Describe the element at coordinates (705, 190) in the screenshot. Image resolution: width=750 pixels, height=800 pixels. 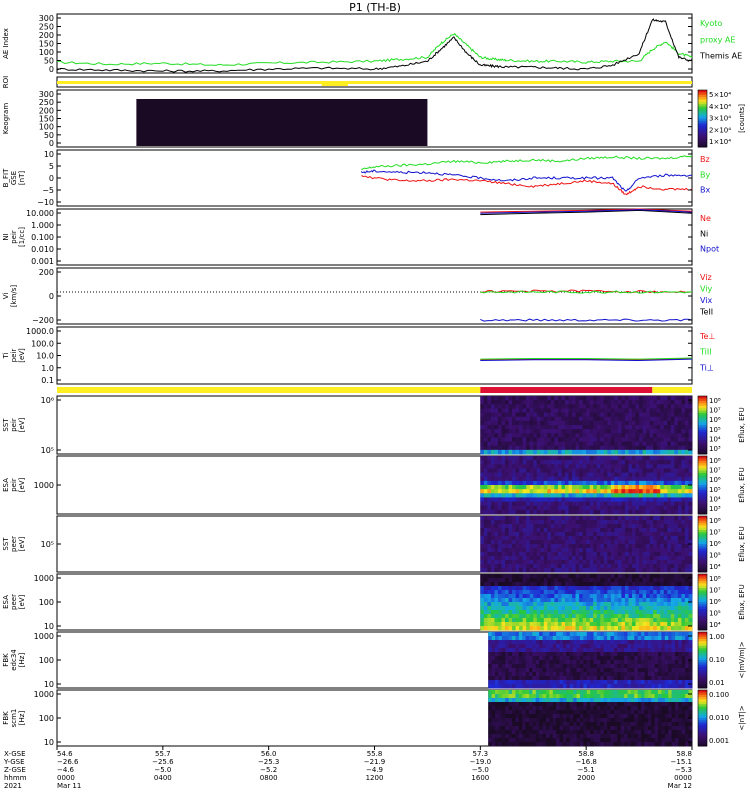
I see `bfgm-legend-entry: Bx` at that location.